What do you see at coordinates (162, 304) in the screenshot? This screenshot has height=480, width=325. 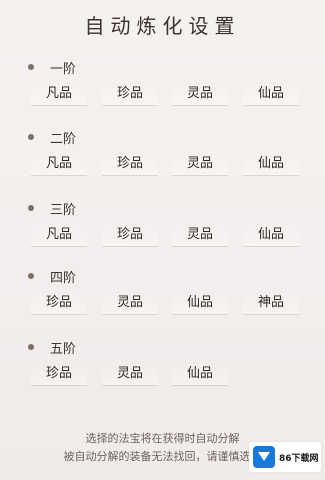 I see `grade-options: 珍品 灵品 仙品 神品` at bounding box center [162, 304].